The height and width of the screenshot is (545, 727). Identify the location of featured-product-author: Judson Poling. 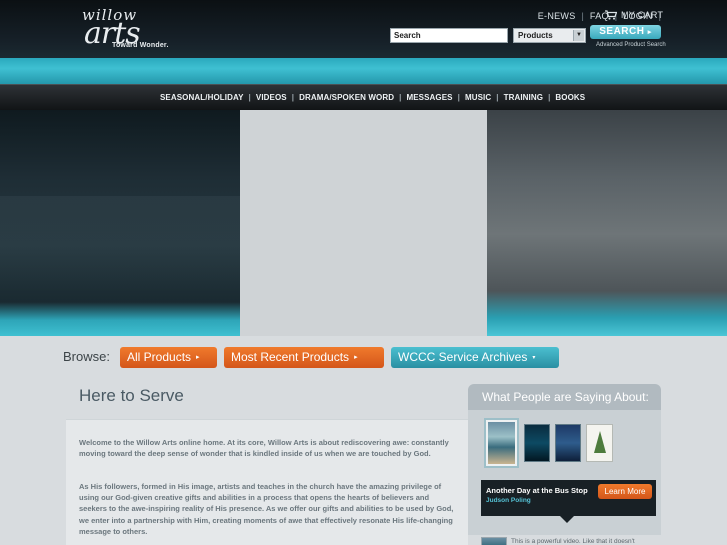
(508, 500).